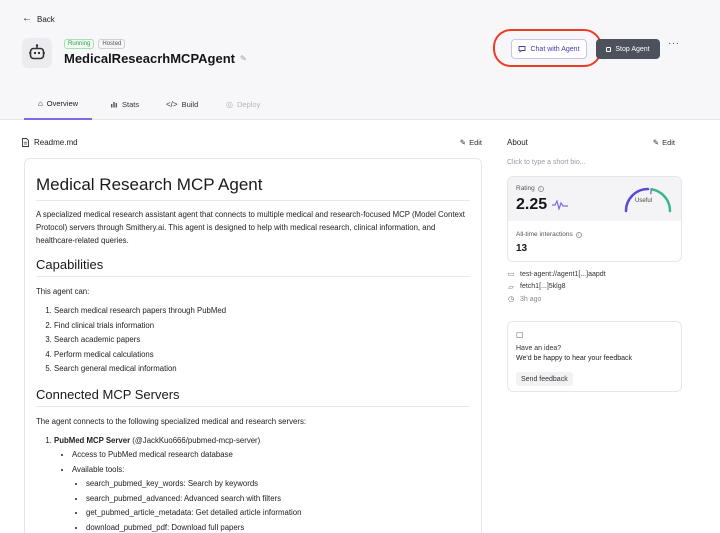  What do you see at coordinates (360, 104) in the screenshot?
I see `tab-bar: ⌂ Overview Stats </> Build ◎ Deploy` at bounding box center [360, 104].